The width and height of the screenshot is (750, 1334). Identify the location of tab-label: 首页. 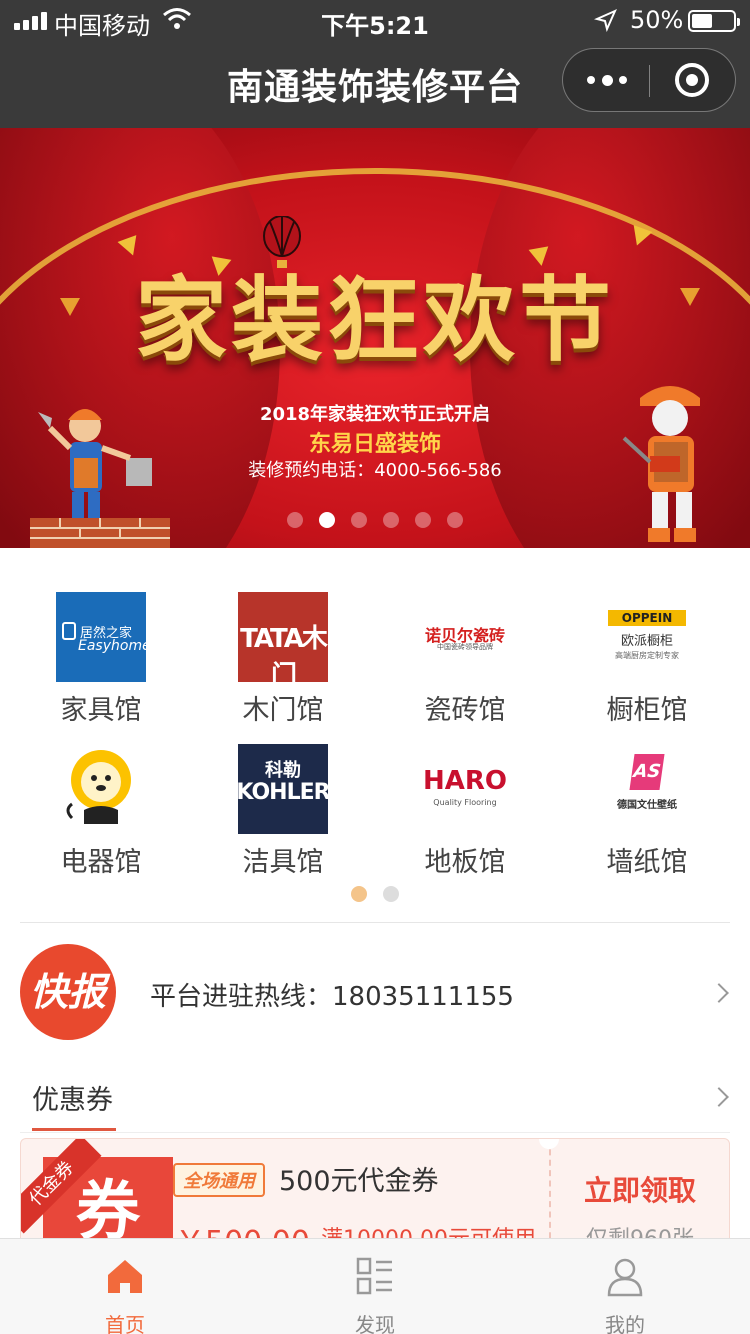
(125, 1323).